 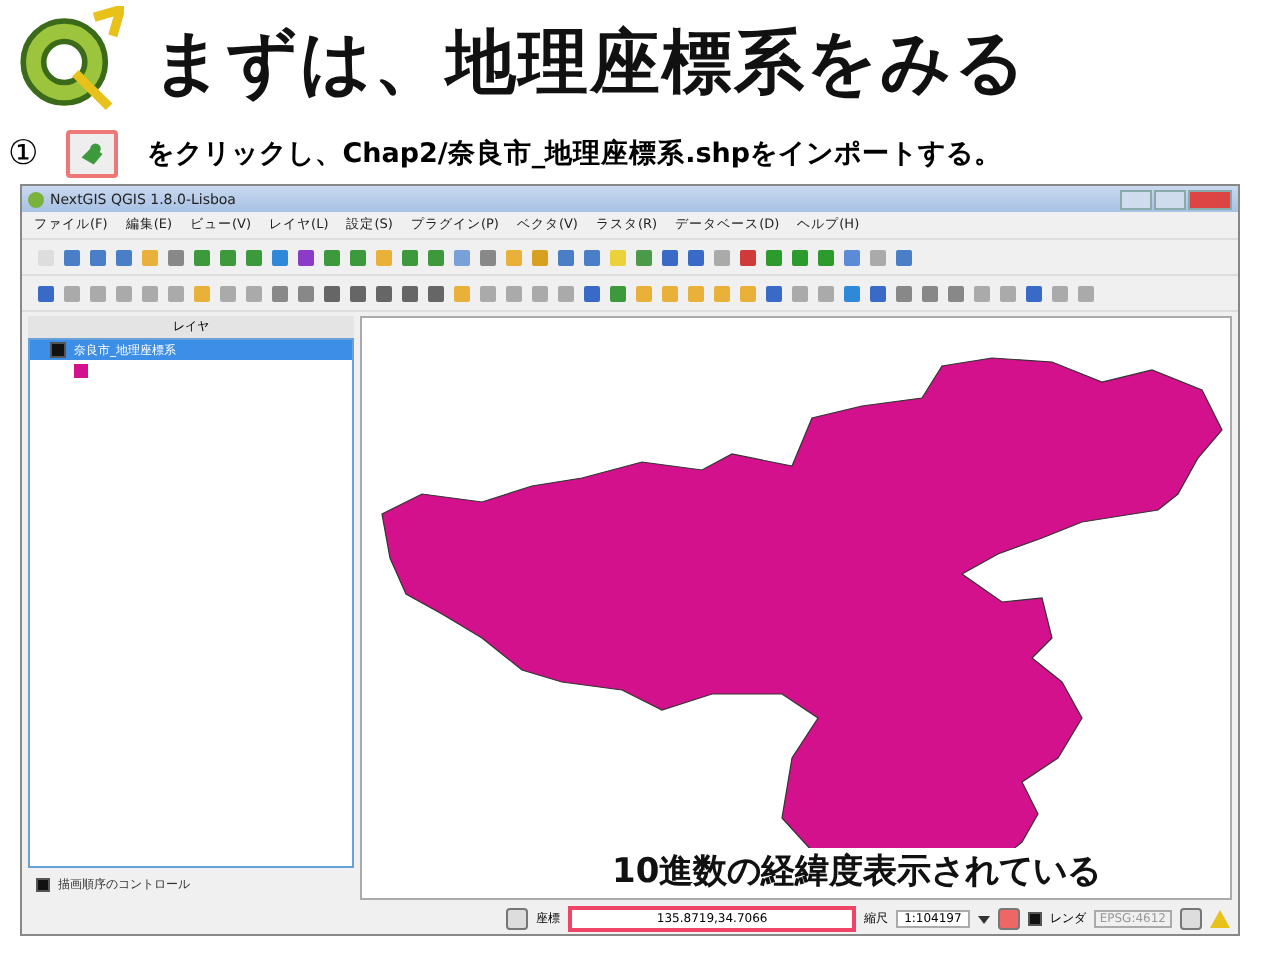 What do you see at coordinates (983, 919) in the screenshot?
I see `caret-icon` at bounding box center [983, 919].